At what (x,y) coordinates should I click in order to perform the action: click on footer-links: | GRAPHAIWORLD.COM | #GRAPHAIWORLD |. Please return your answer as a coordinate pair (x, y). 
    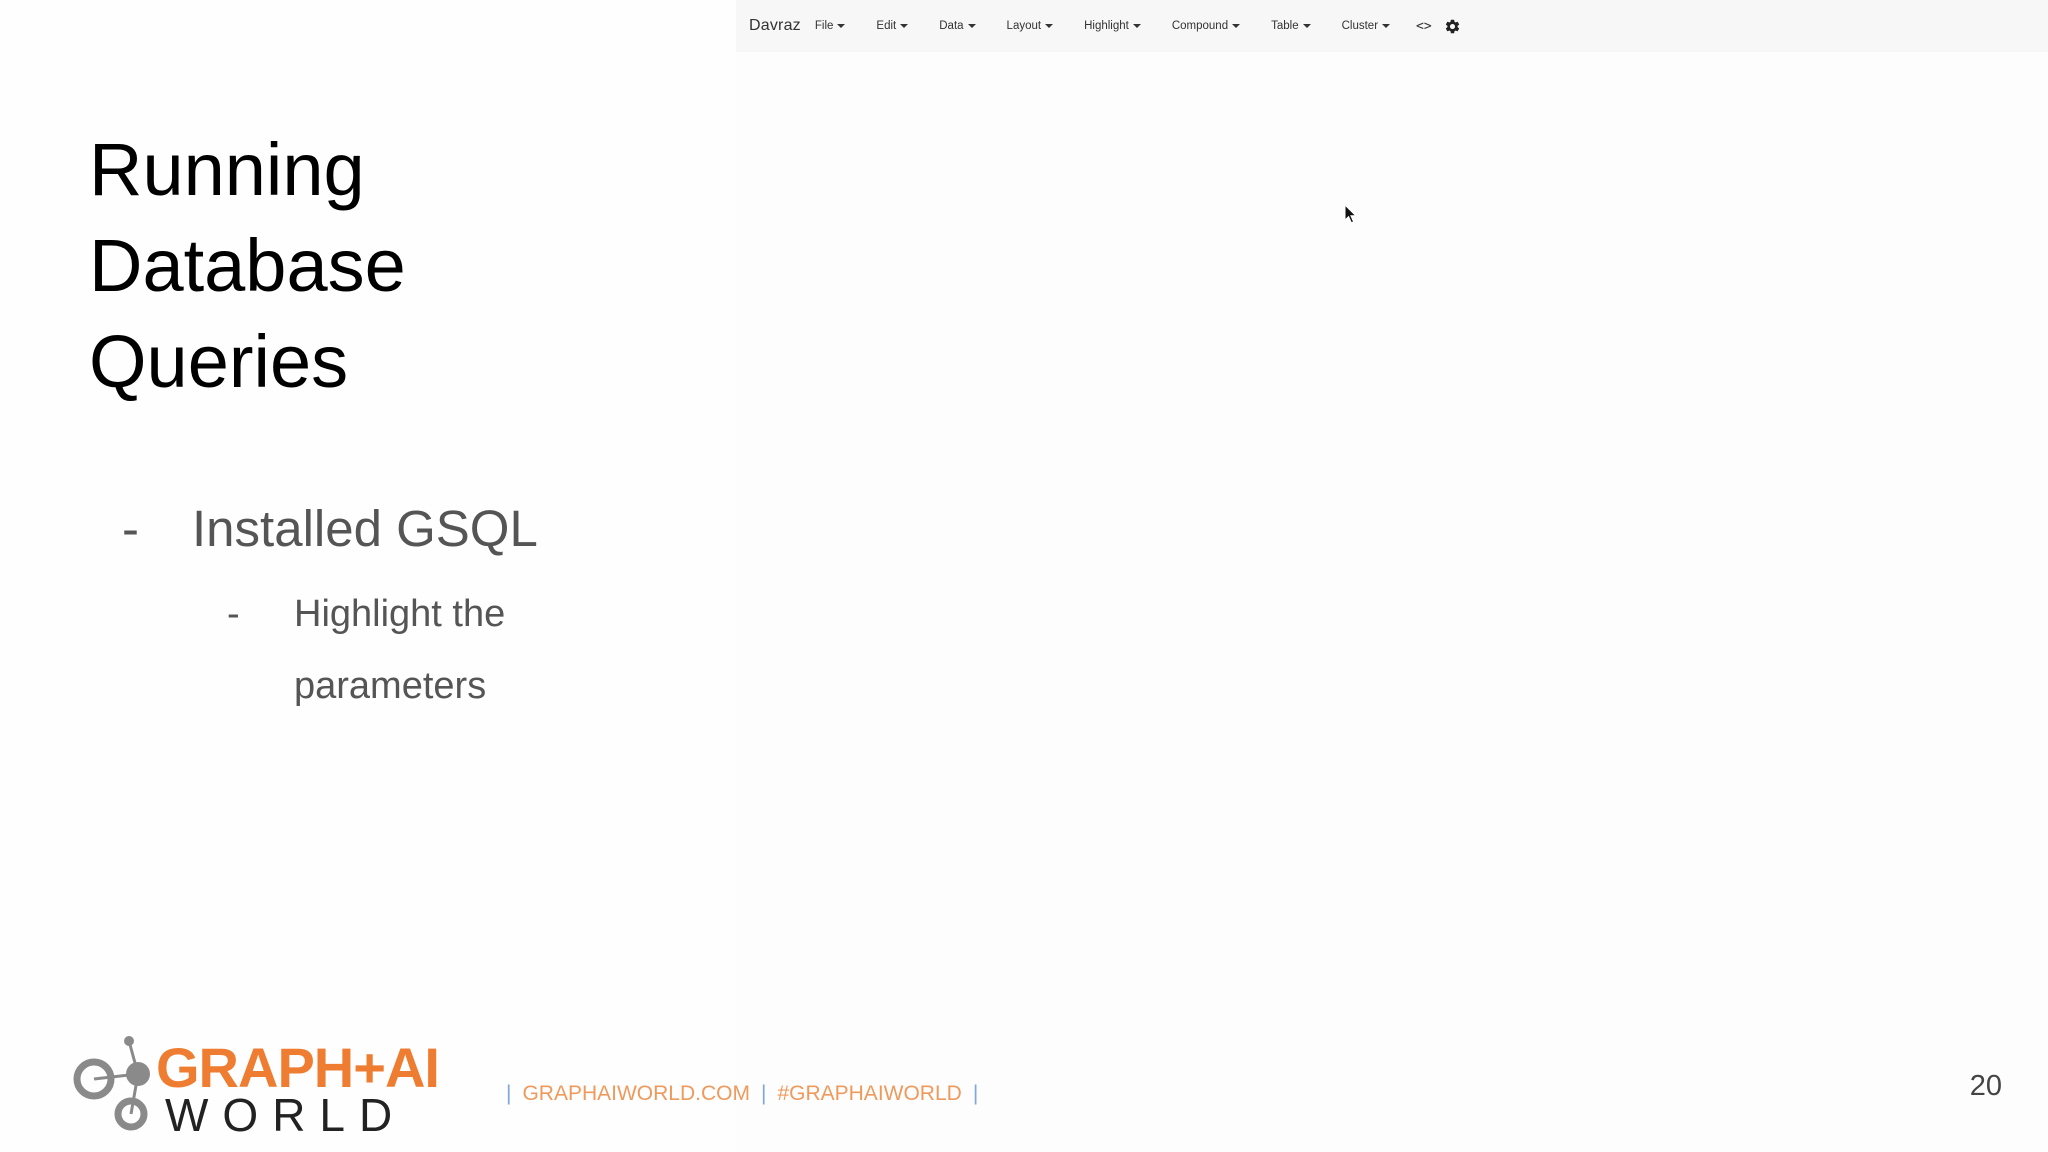
    Looking at the image, I should click on (747, 1094).